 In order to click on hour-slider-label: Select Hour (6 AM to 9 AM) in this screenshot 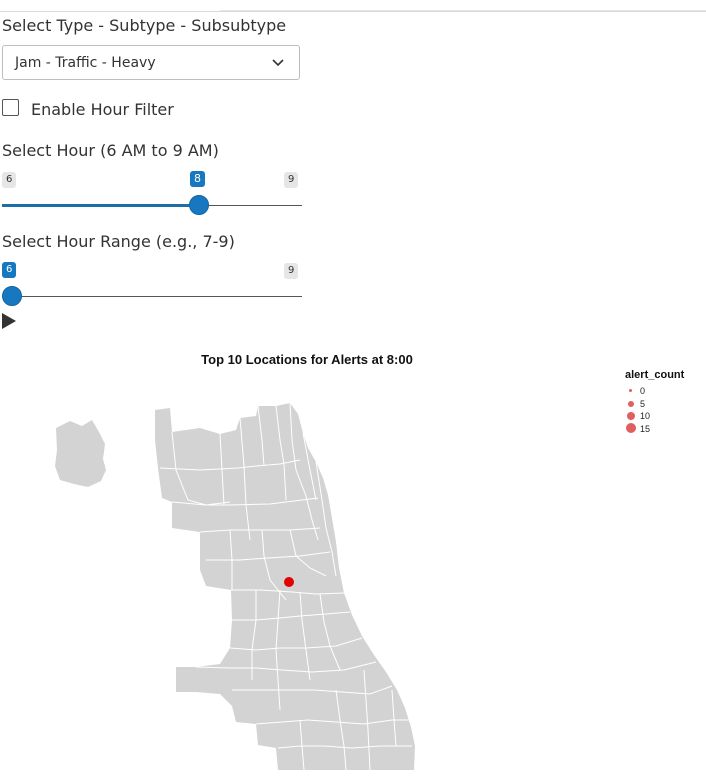, I will do `click(110, 150)`.